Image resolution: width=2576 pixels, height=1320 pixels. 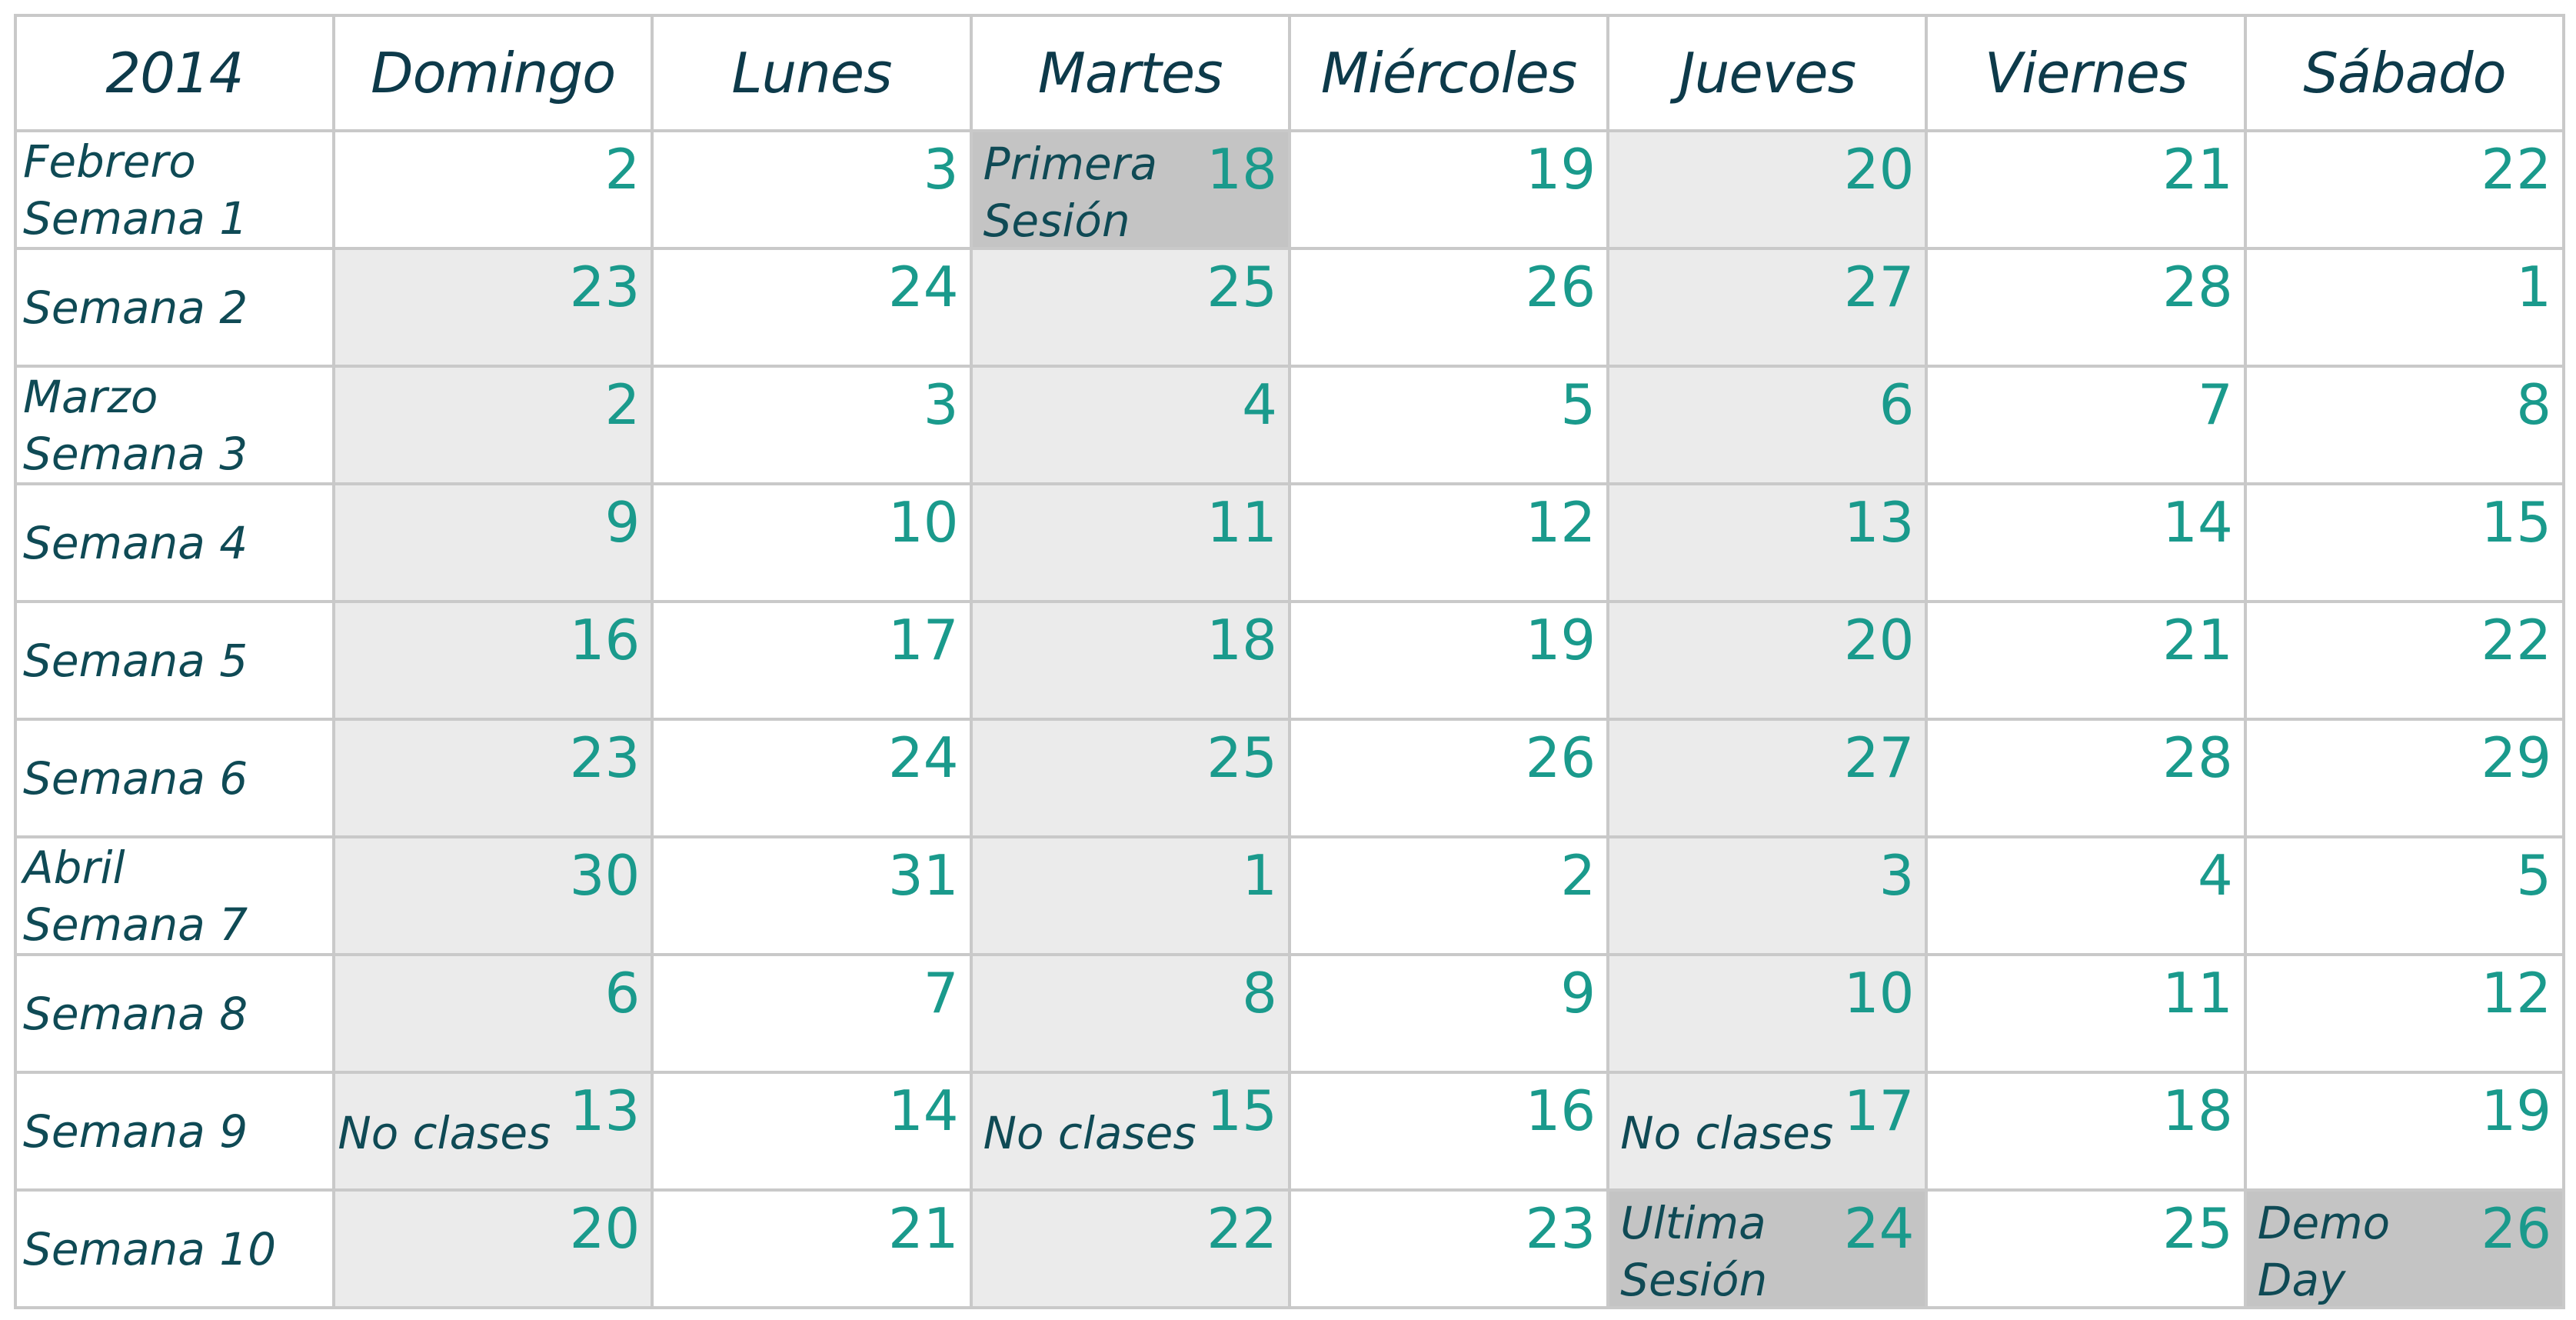 I want to click on day-note: Primera Sesión, so click(x=1071, y=192).